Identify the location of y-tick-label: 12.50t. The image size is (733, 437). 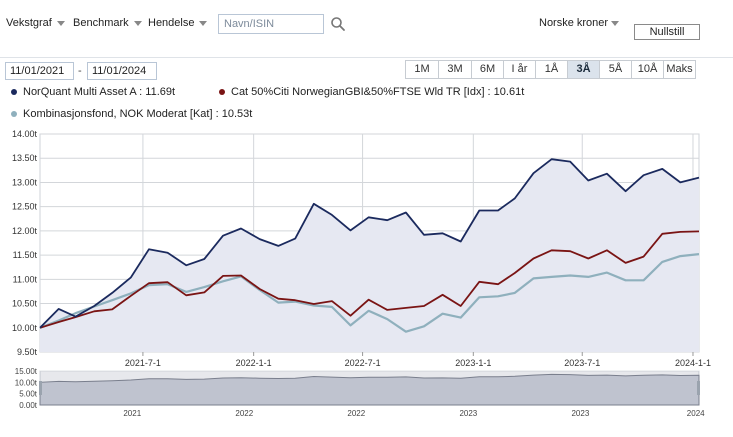
(25, 207).